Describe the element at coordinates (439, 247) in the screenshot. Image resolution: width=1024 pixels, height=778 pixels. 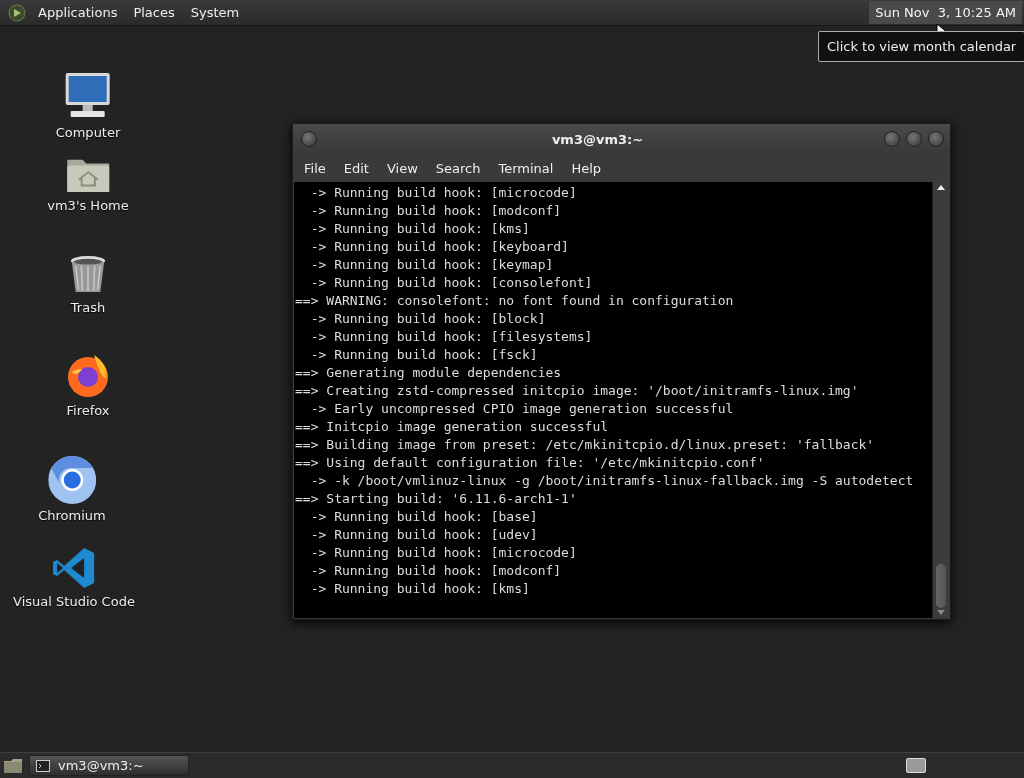
I see `terminal-line: -> Running build hook: [keyboard]` at that location.